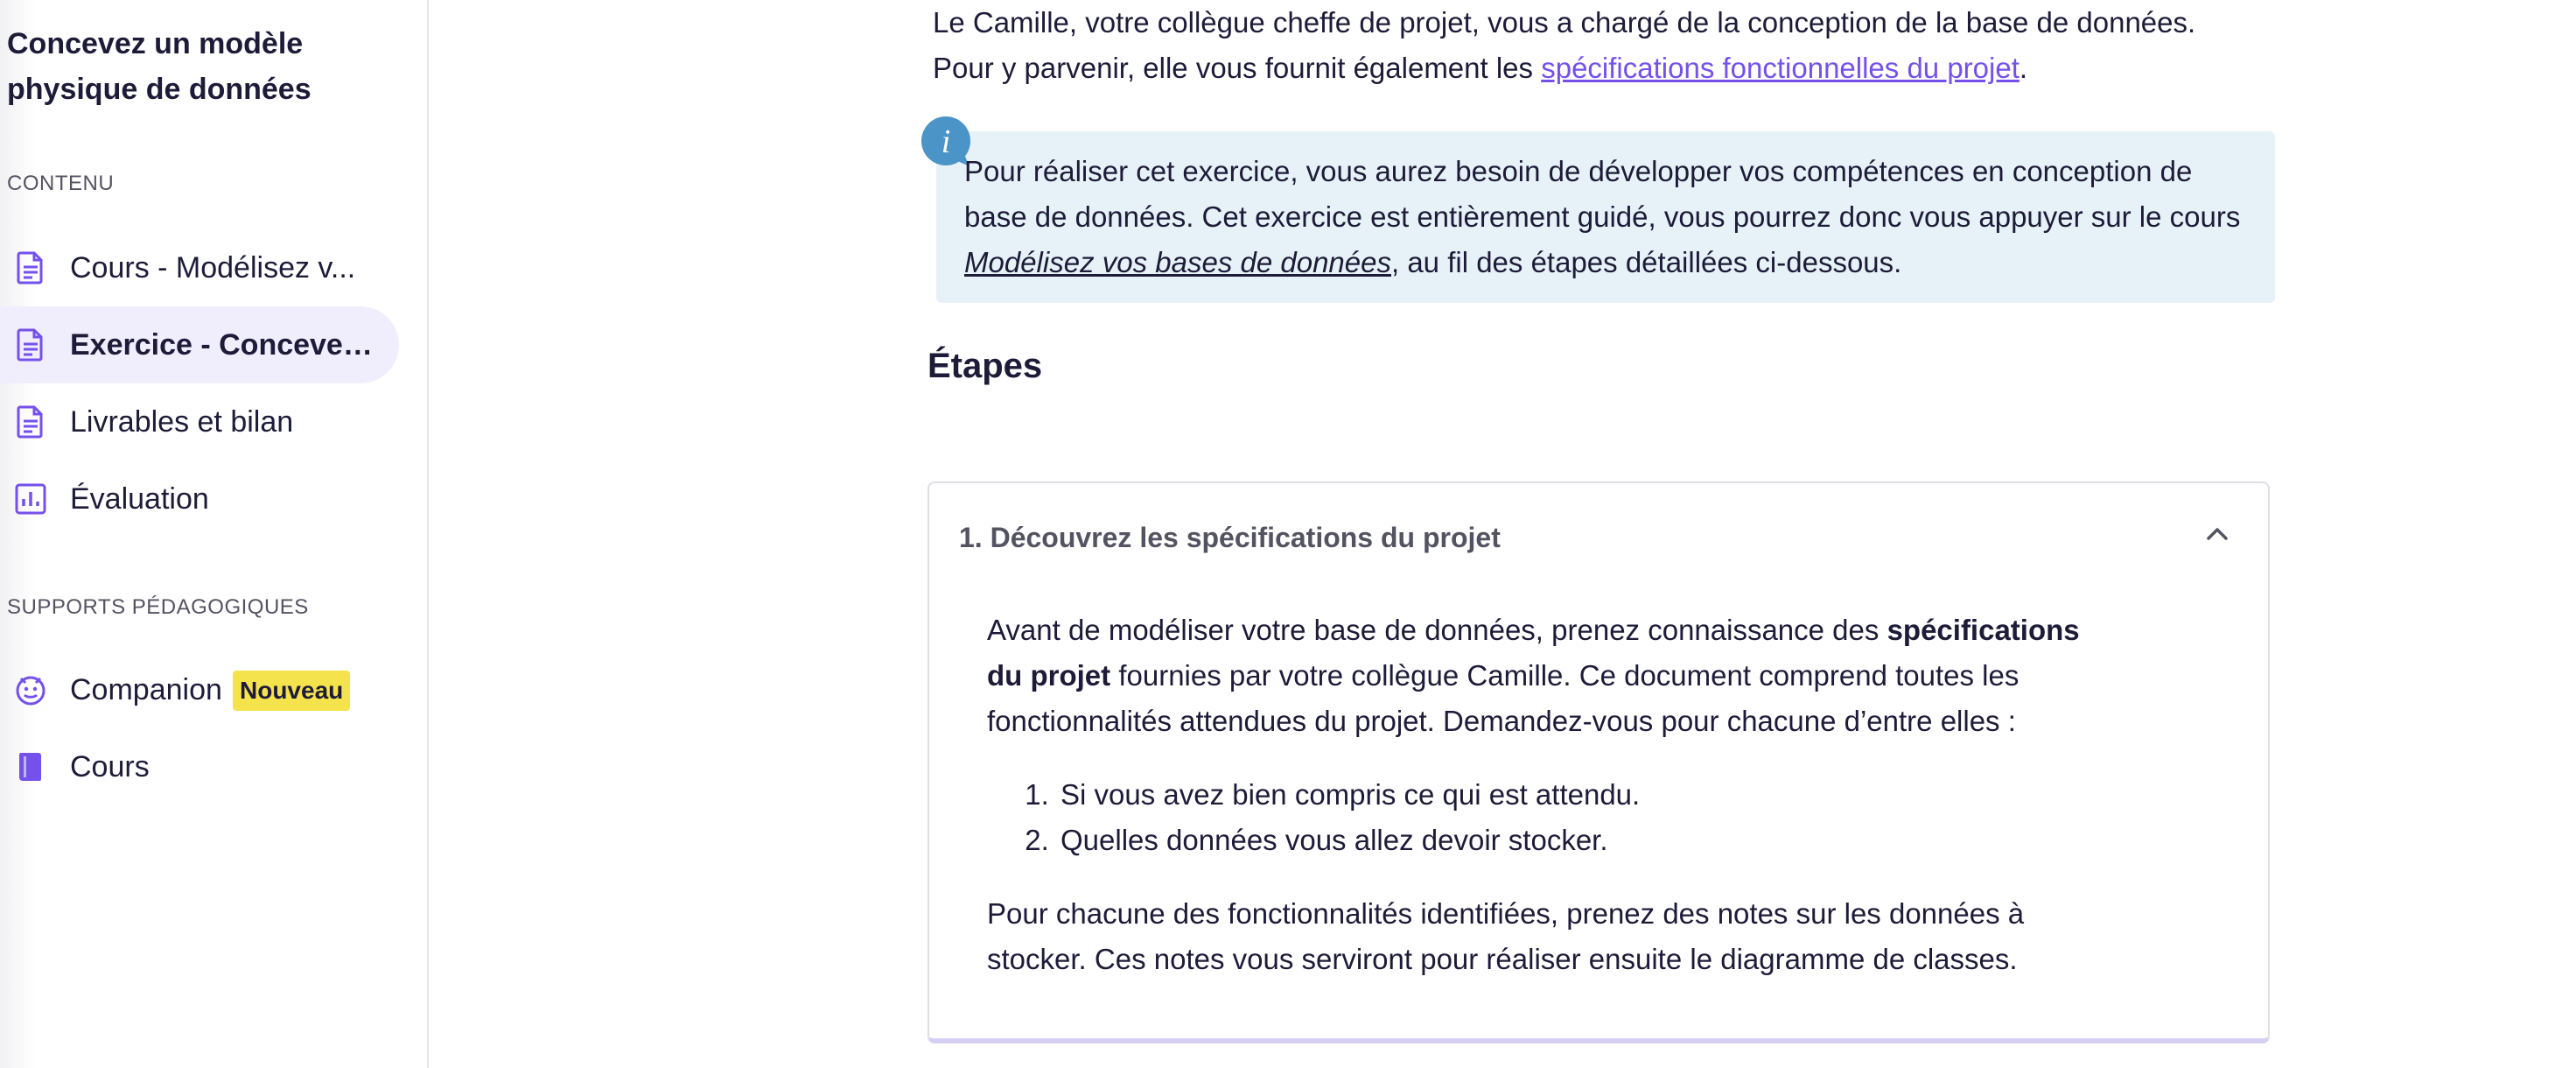  What do you see at coordinates (110, 766) in the screenshot?
I see `sidebar-item-label: Cours` at bounding box center [110, 766].